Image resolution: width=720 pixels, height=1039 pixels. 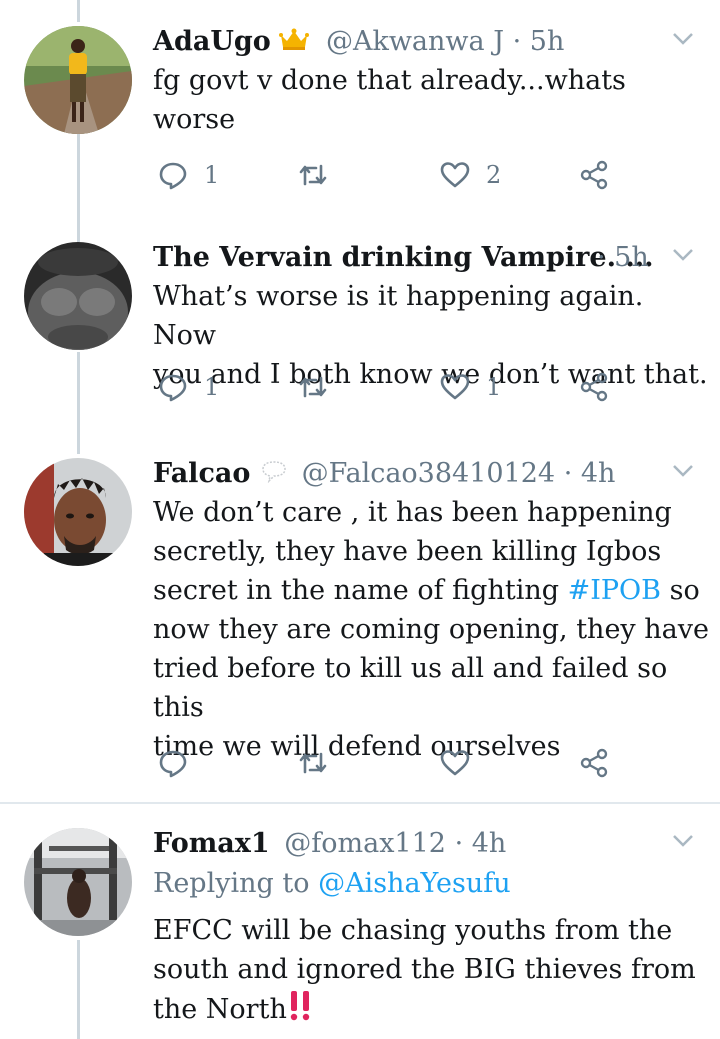 I want to click on tweet-header: AdaUgo @Akwanwa J · 5h, so click(x=358, y=42).